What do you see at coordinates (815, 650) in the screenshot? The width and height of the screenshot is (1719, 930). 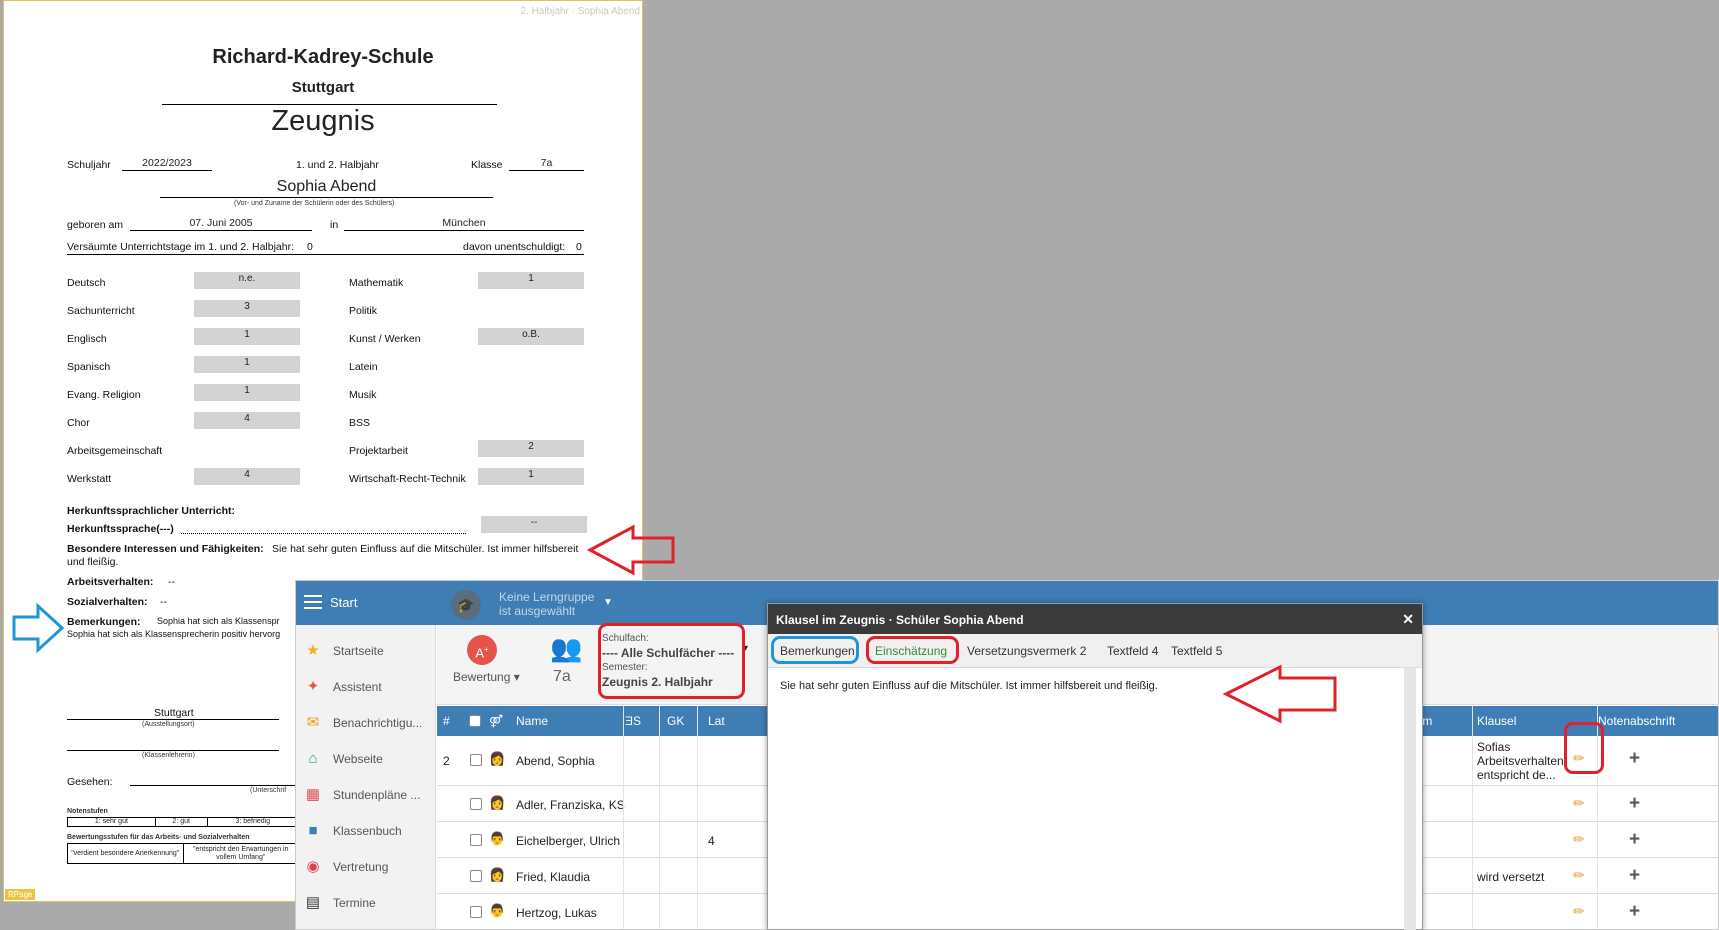 I see `highlight-bemerkungen-tab` at bounding box center [815, 650].